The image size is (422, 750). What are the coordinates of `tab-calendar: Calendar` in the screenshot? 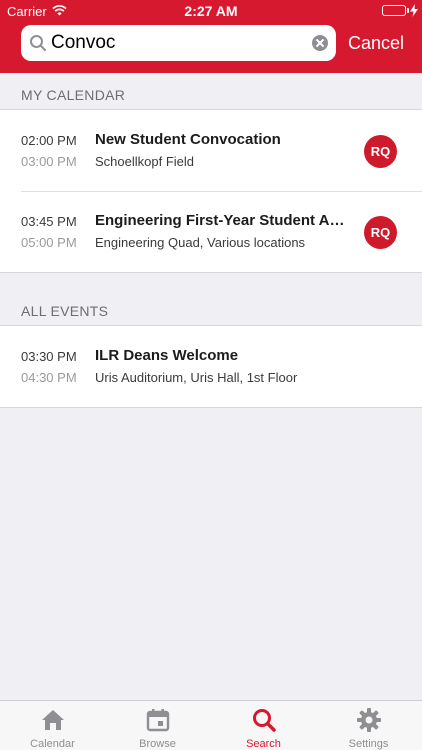 It's located at (52, 725).